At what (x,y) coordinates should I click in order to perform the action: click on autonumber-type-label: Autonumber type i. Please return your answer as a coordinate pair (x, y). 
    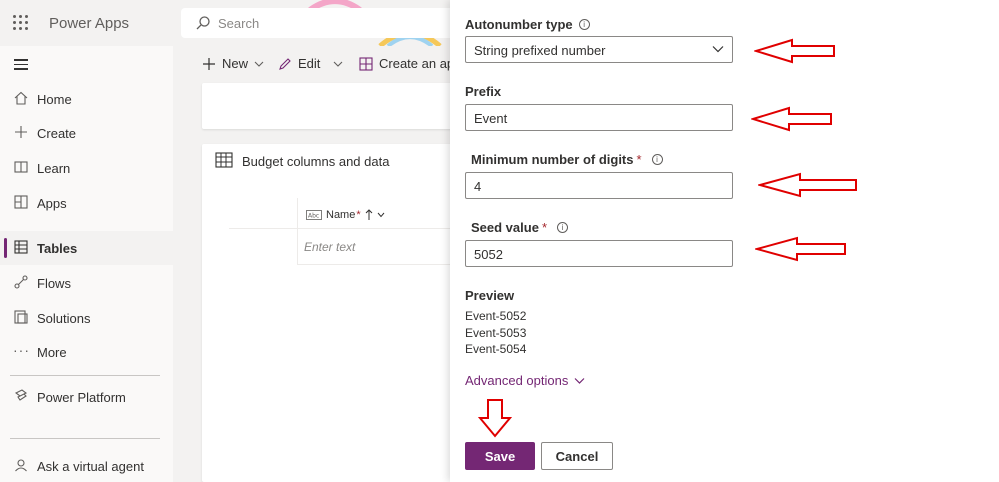
    Looking at the image, I should click on (527, 24).